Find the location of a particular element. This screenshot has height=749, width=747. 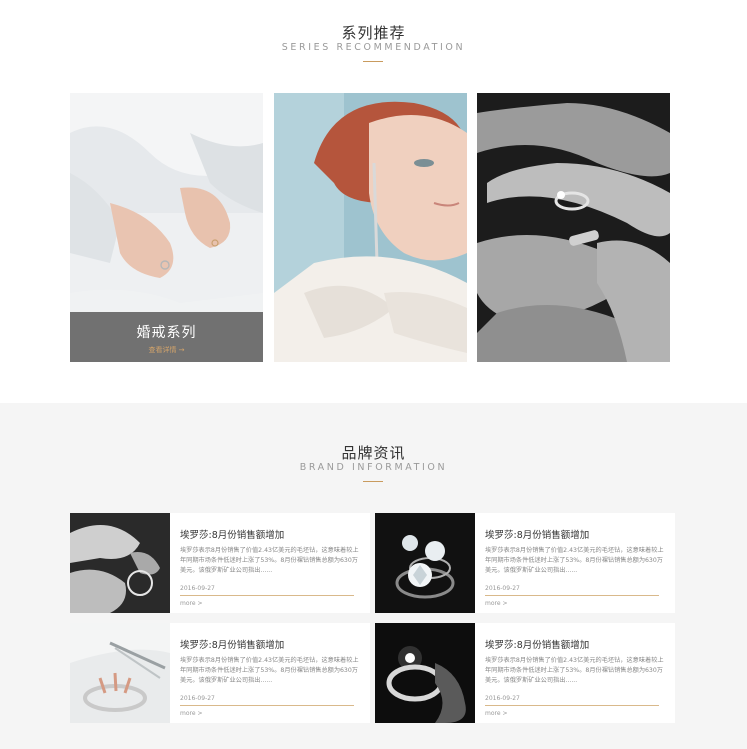

brand-title: 品牌资讯 is located at coordinates (373, 453).